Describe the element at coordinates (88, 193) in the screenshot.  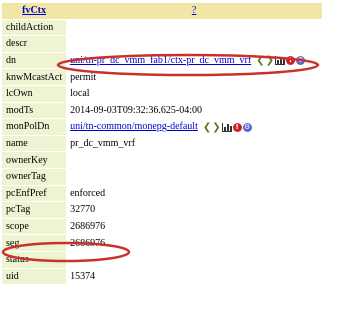
I see `value-text: enforced` at that location.